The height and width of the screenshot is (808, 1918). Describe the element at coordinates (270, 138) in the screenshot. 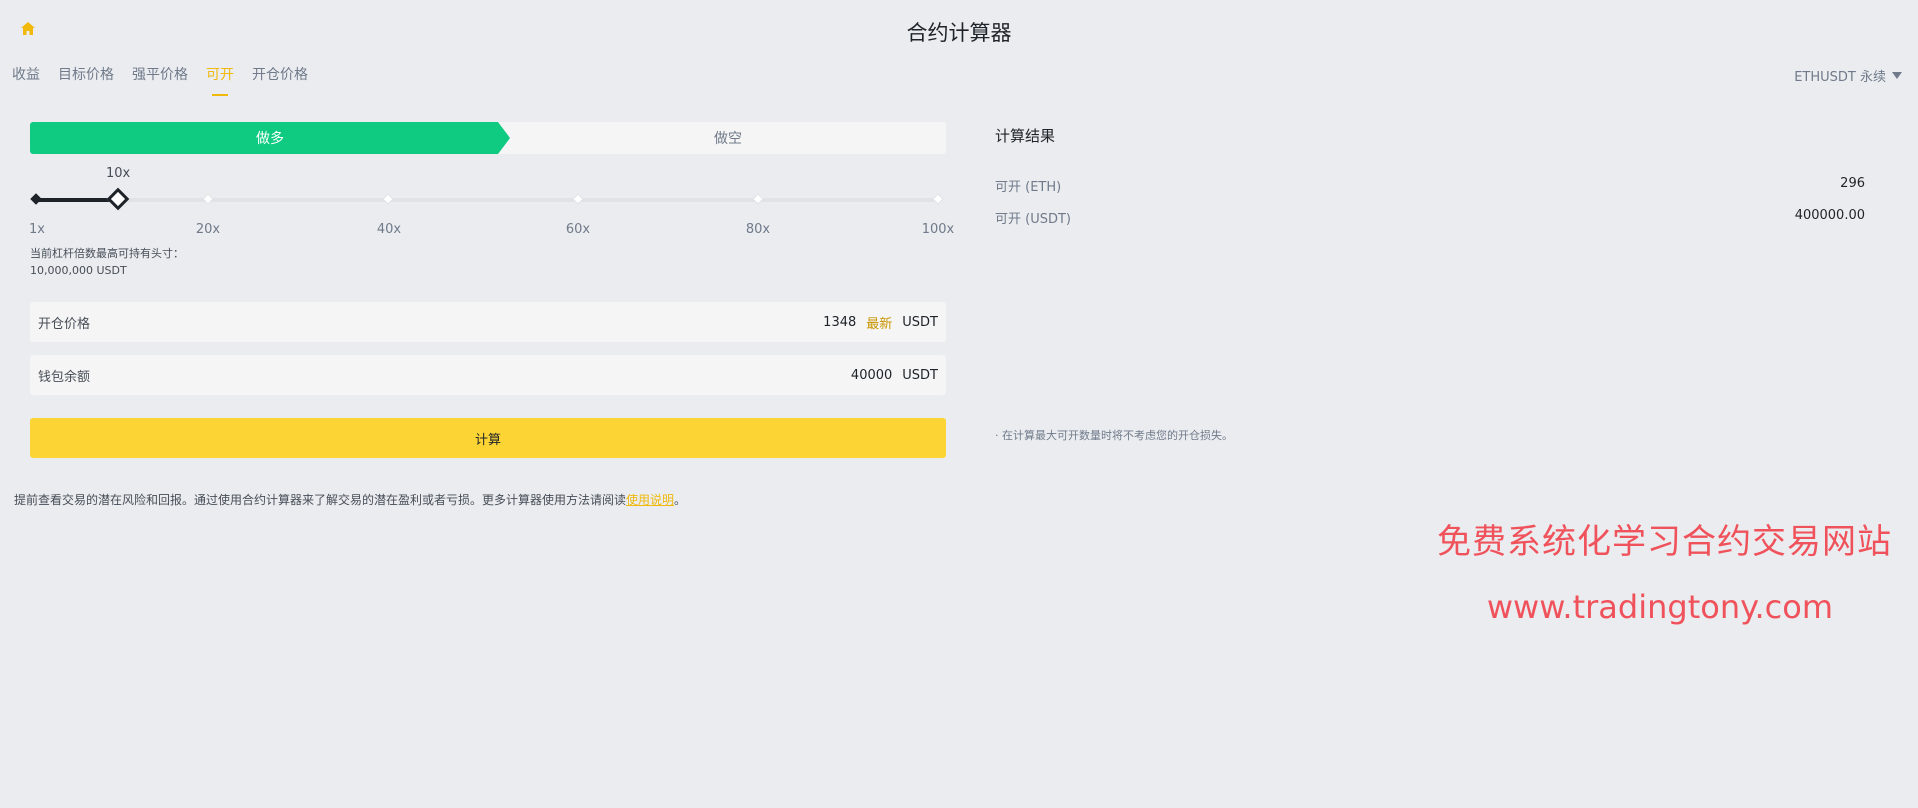

I see `long-button: 做多` at that location.